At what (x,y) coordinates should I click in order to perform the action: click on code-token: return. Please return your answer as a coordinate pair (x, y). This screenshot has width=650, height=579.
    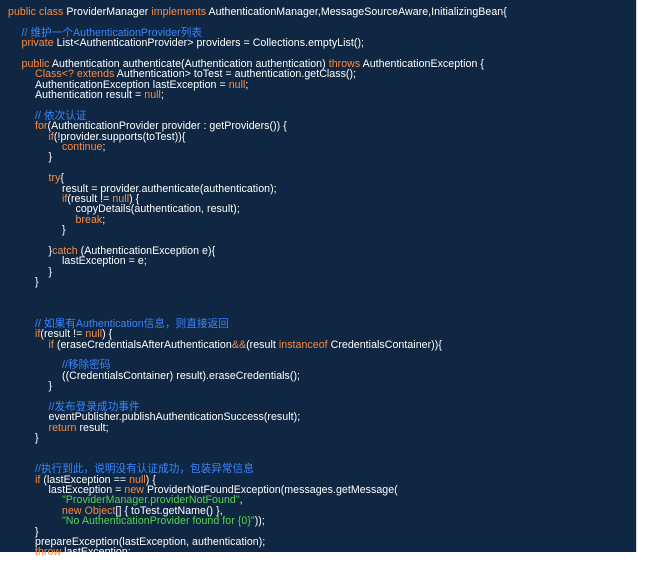
    Looking at the image, I should click on (64, 427).